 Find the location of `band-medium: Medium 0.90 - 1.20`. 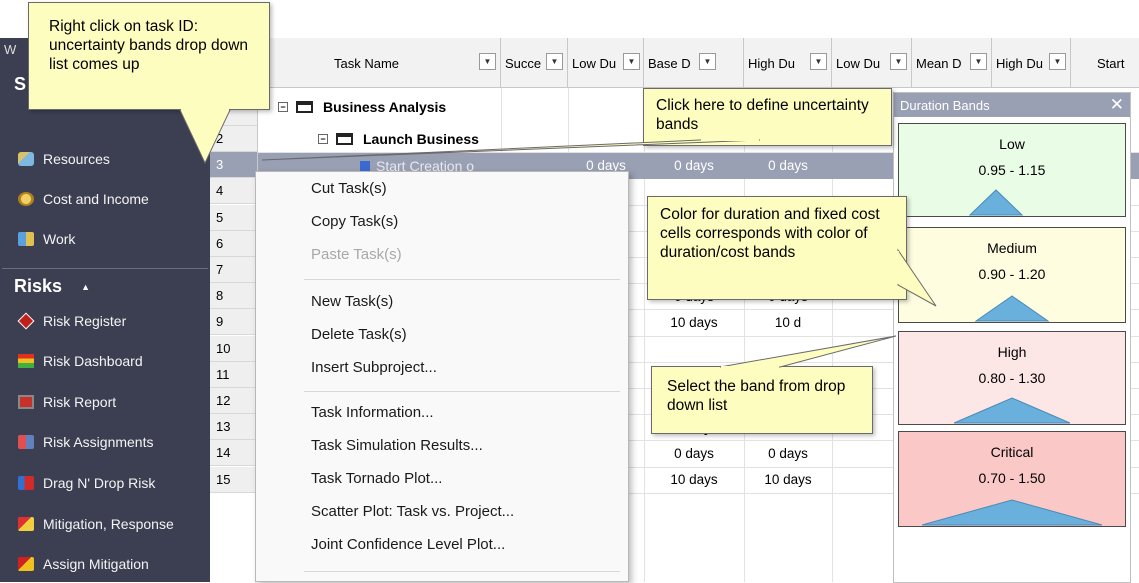

band-medium: Medium 0.90 - 1.20 is located at coordinates (1012, 275).